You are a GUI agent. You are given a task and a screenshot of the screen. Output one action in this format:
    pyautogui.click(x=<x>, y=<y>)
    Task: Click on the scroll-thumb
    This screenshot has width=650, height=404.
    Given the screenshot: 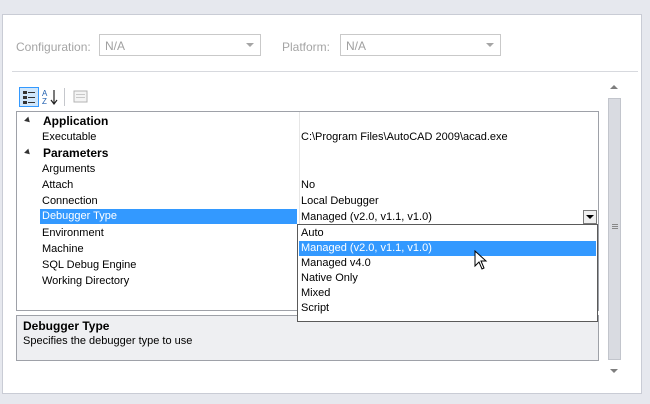 What is the action you would take?
    pyautogui.click(x=614, y=229)
    